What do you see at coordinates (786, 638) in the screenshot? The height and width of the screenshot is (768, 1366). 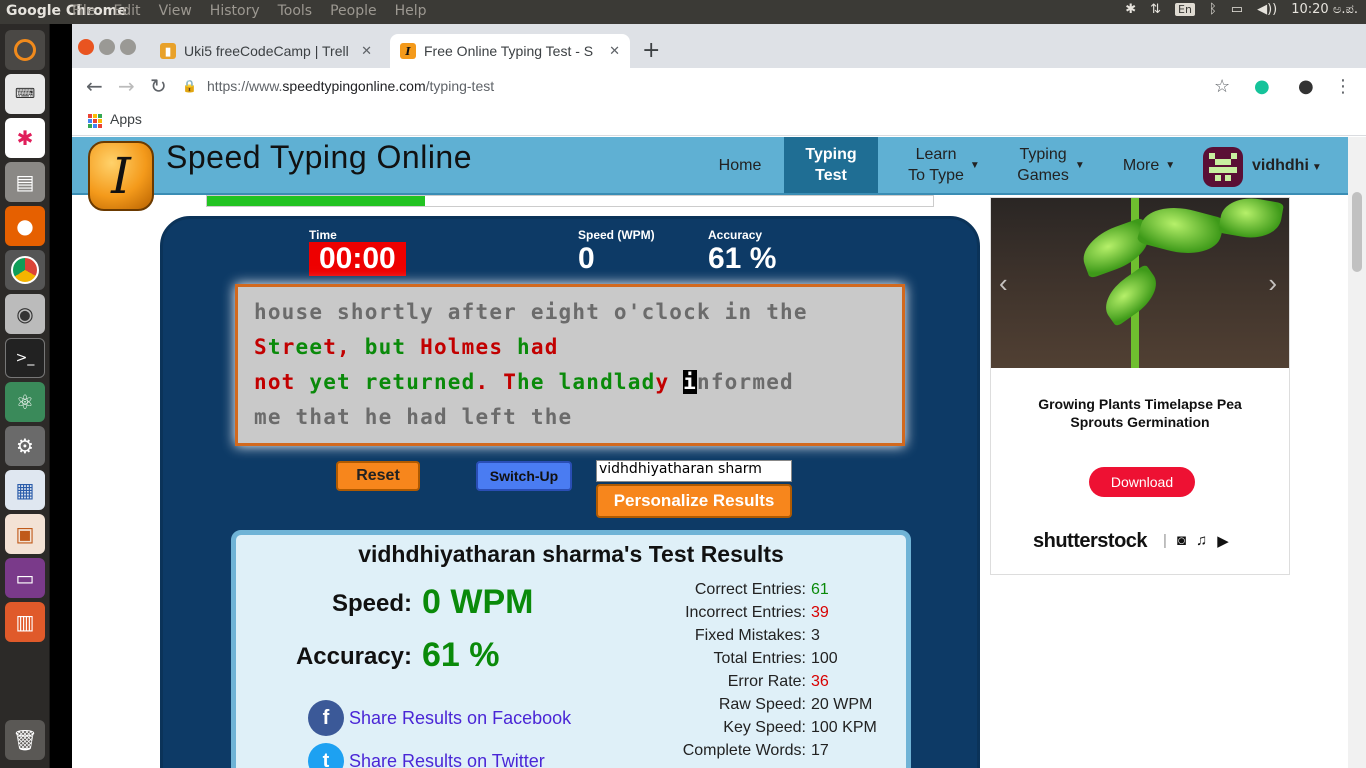 I see `stat-row: Fixed Mistakes: 3` at bounding box center [786, 638].